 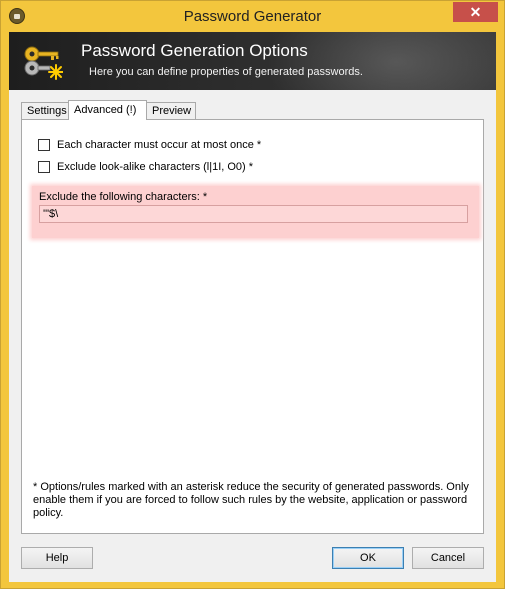 I want to click on each-char-once-option: Each character must occur at most once *, so click(x=149, y=145).